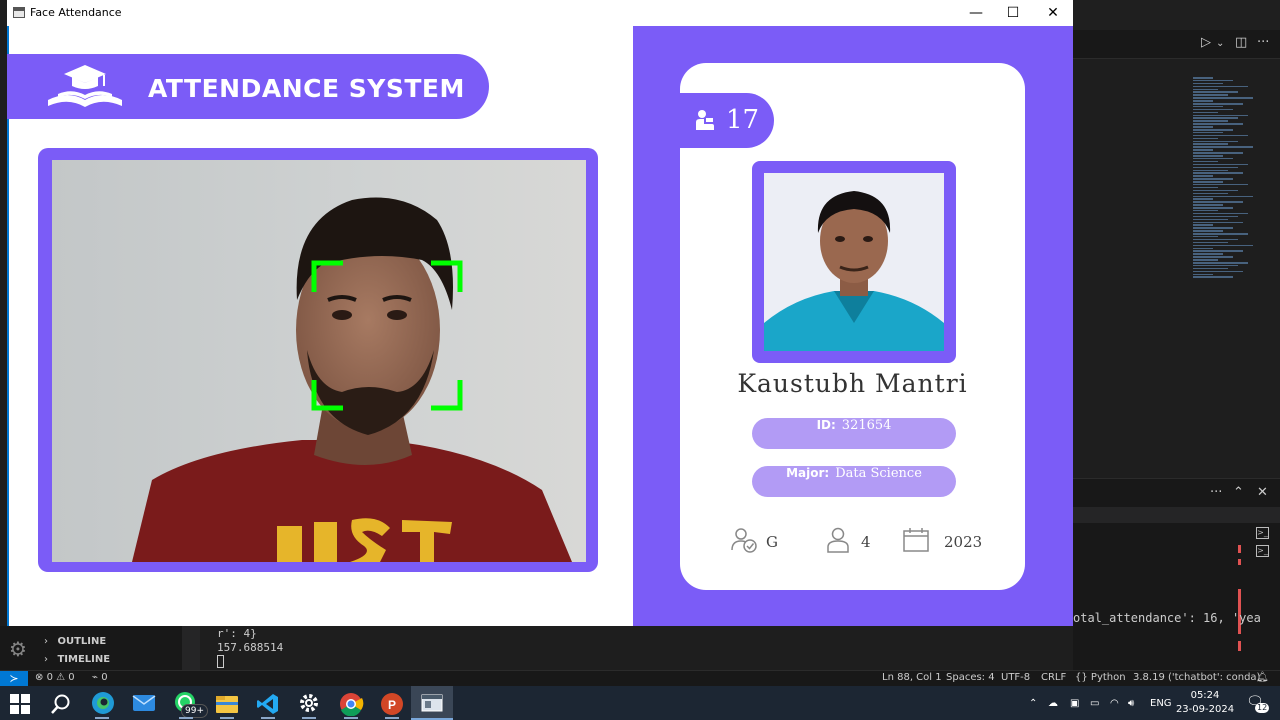 The image size is (1280, 720). I want to click on windows-start-icon, so click(22, 705).